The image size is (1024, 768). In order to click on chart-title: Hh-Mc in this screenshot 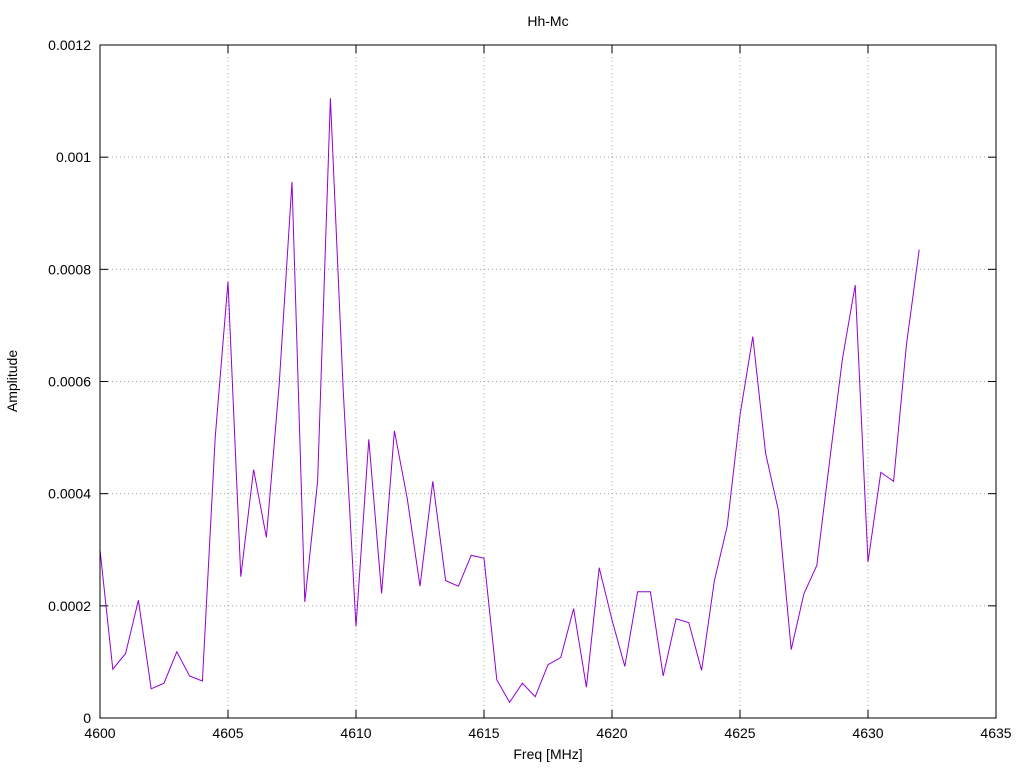, I will do `click(547, 21)`.